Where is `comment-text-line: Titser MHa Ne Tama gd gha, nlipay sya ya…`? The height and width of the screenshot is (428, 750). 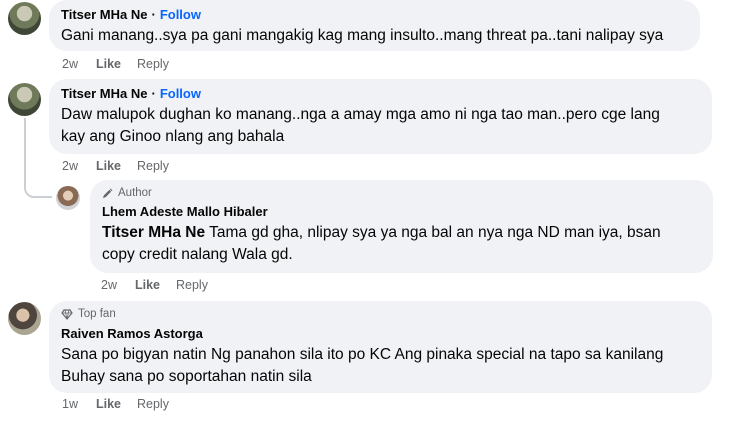
comment-text-line: Titser MHa Ne Tama gd gha, nlipay sya ya… is located at coordinates (401, 233).